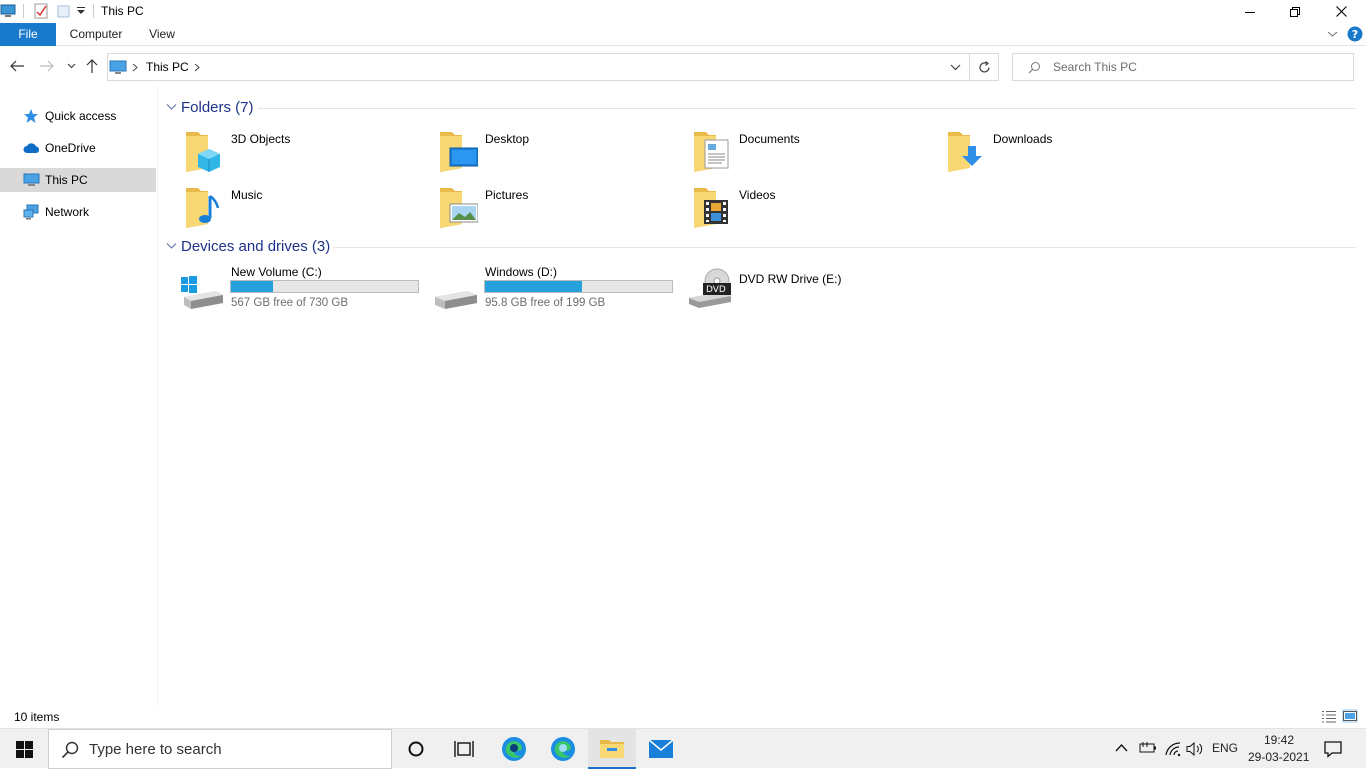 The image size is (1366, 769). Describe the element at coordinates (1095, 67) in the screenshot. I see `search-placeholder: Search This PC` at that location.